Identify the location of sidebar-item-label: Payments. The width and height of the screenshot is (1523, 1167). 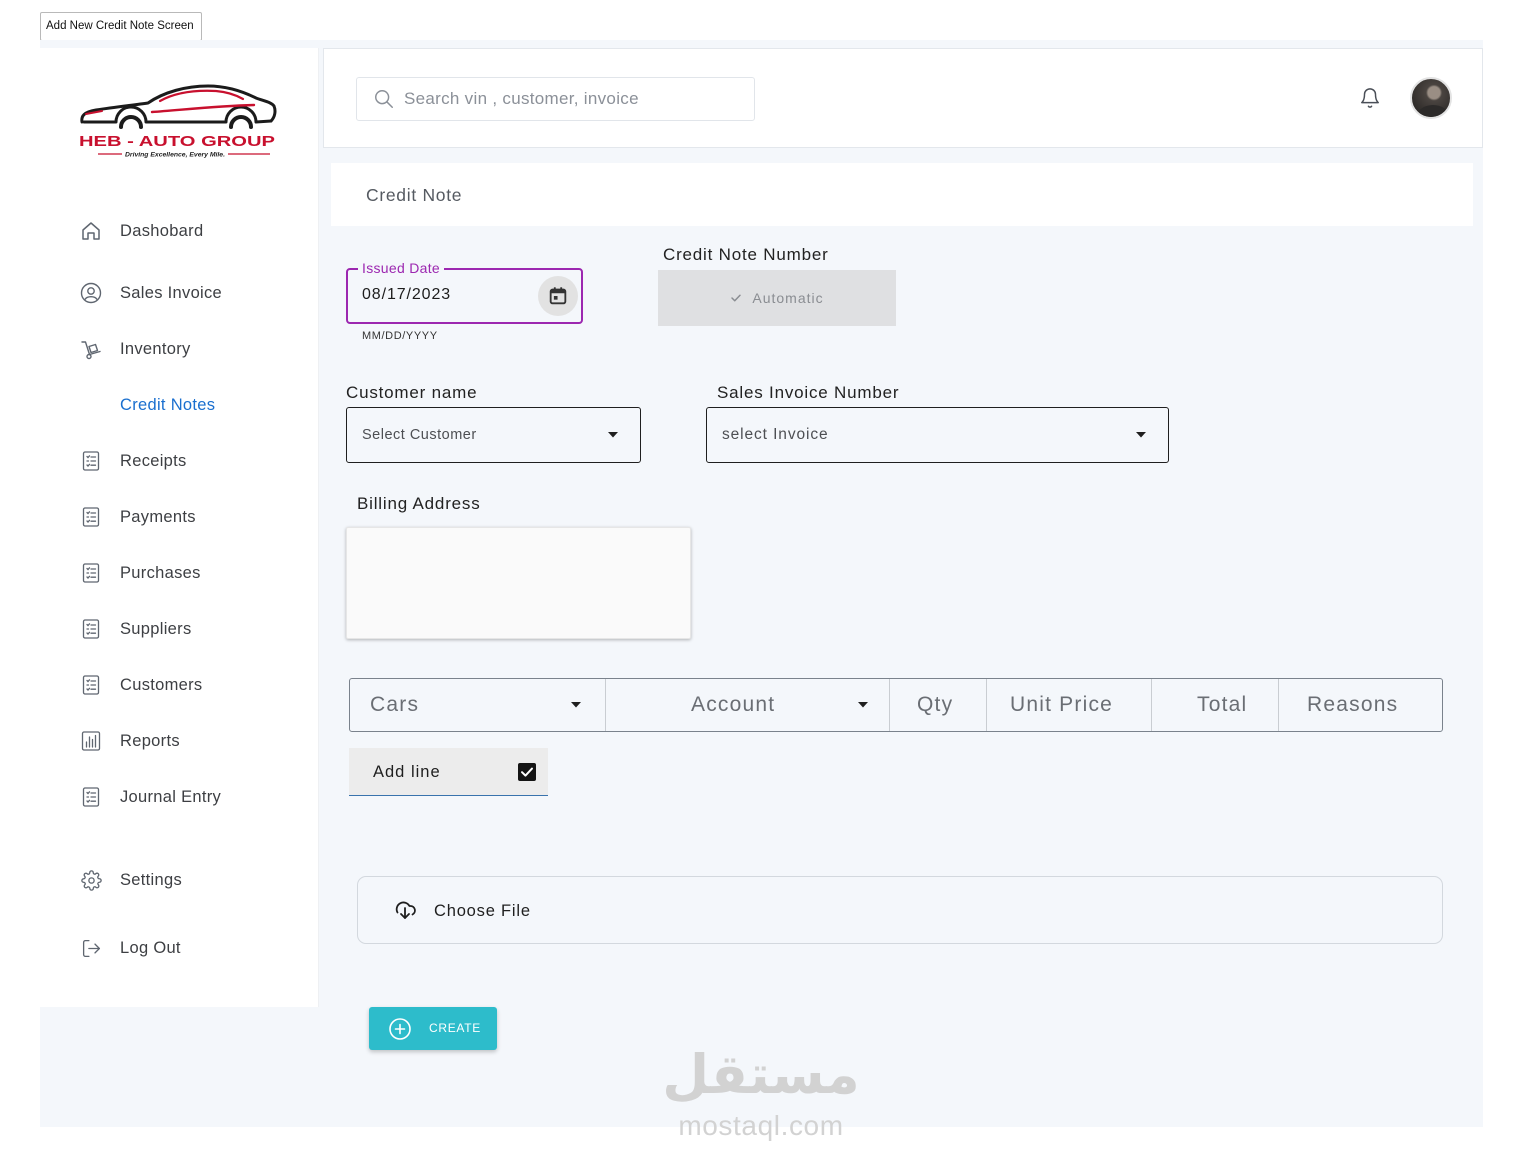
(158, 516).